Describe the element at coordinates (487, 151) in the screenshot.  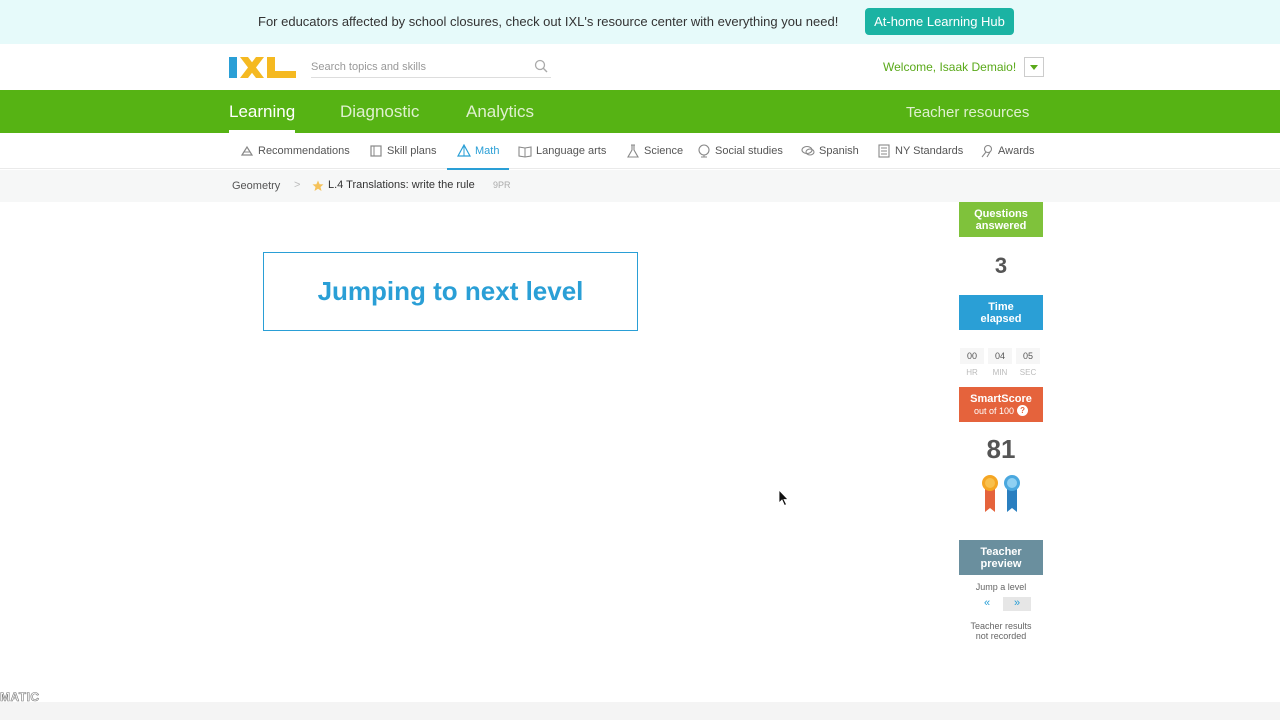
I see `subnav-label: Math` at that location.